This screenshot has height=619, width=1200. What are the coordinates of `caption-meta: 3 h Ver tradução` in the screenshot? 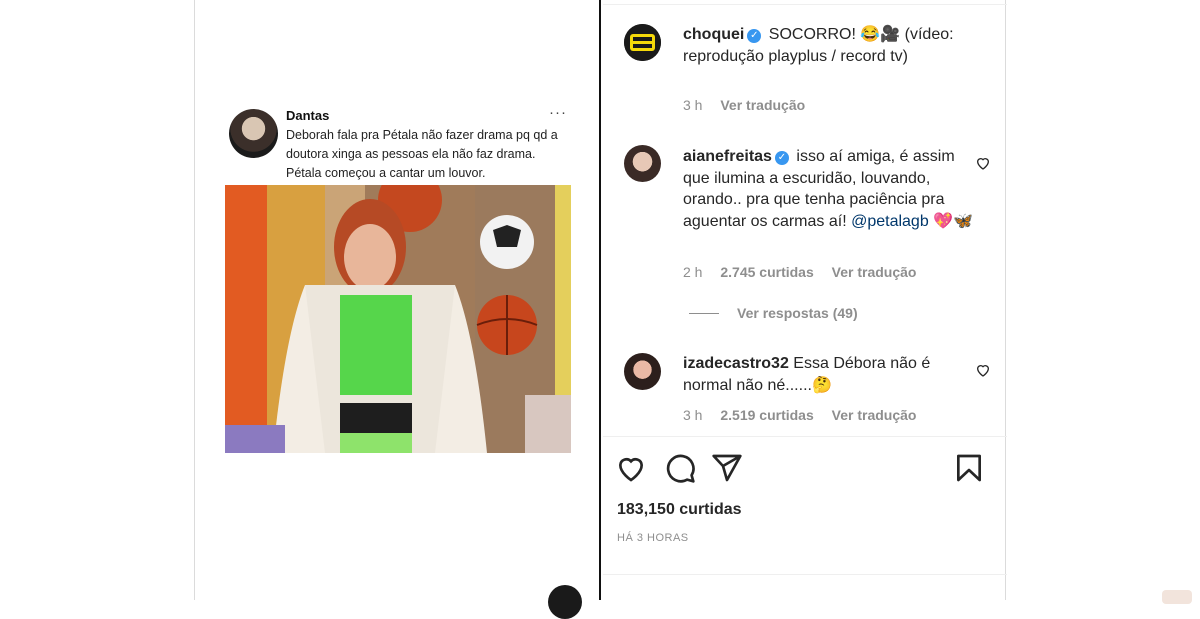 It's located at (751, 105).